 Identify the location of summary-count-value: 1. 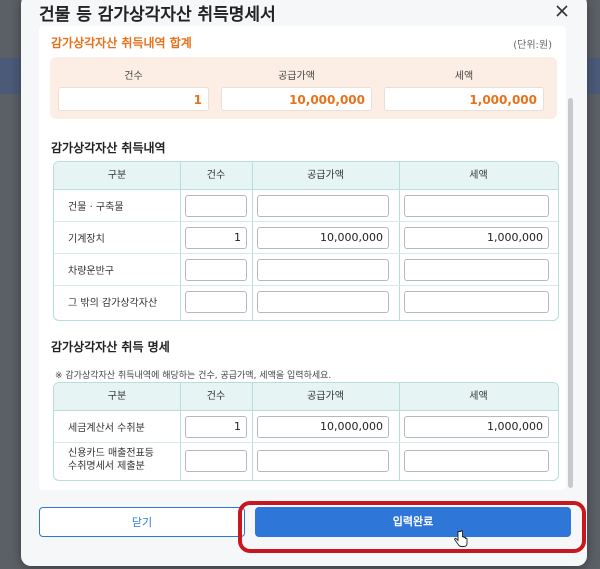
(133, 99).